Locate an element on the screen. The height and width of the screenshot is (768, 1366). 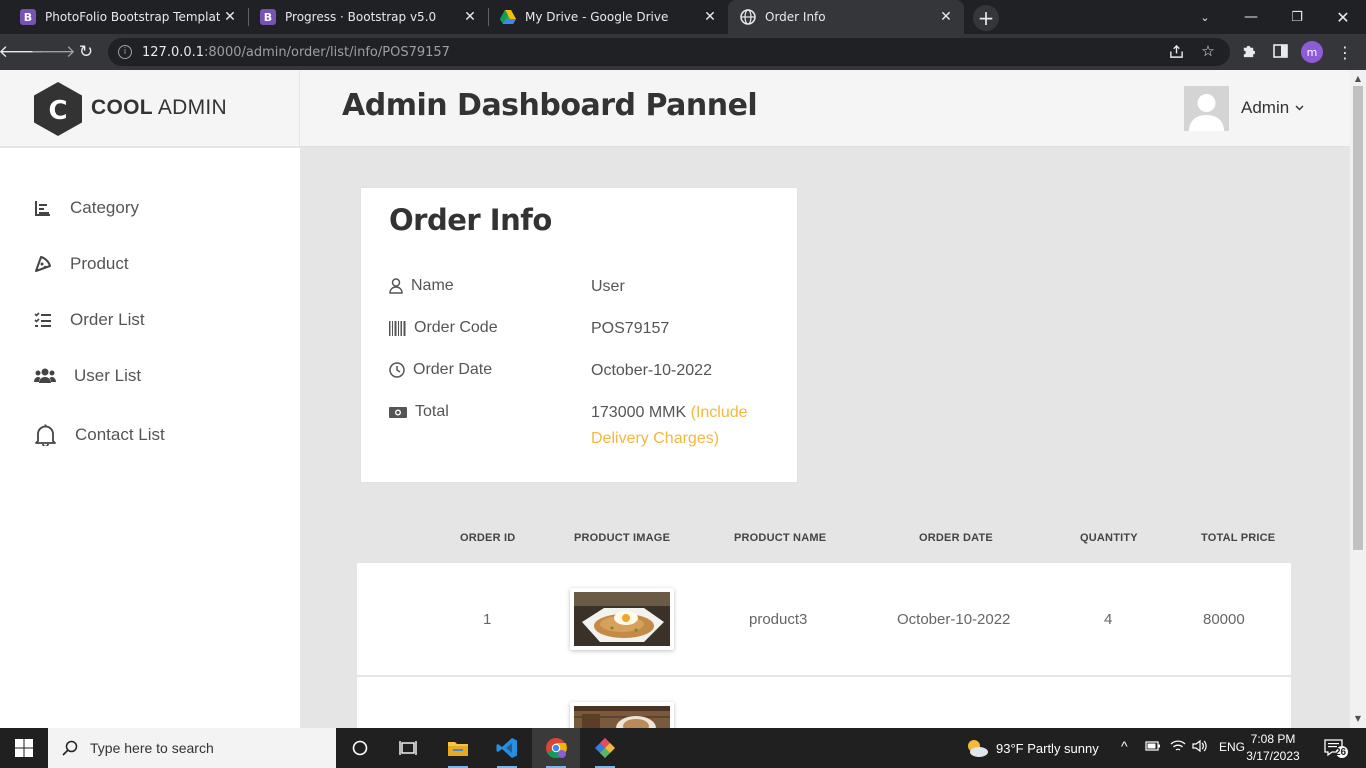
info-label-text: Order Code is located at coordinates (456, 327).